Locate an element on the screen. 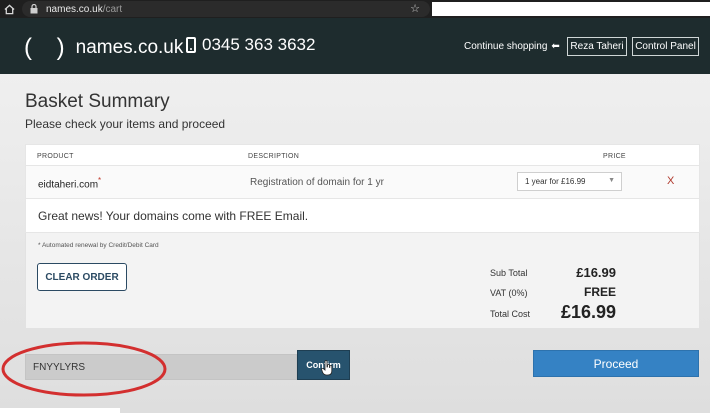 The image size is (710, 413). url-domain: names.co.uk is located at coordinates (74, 9).